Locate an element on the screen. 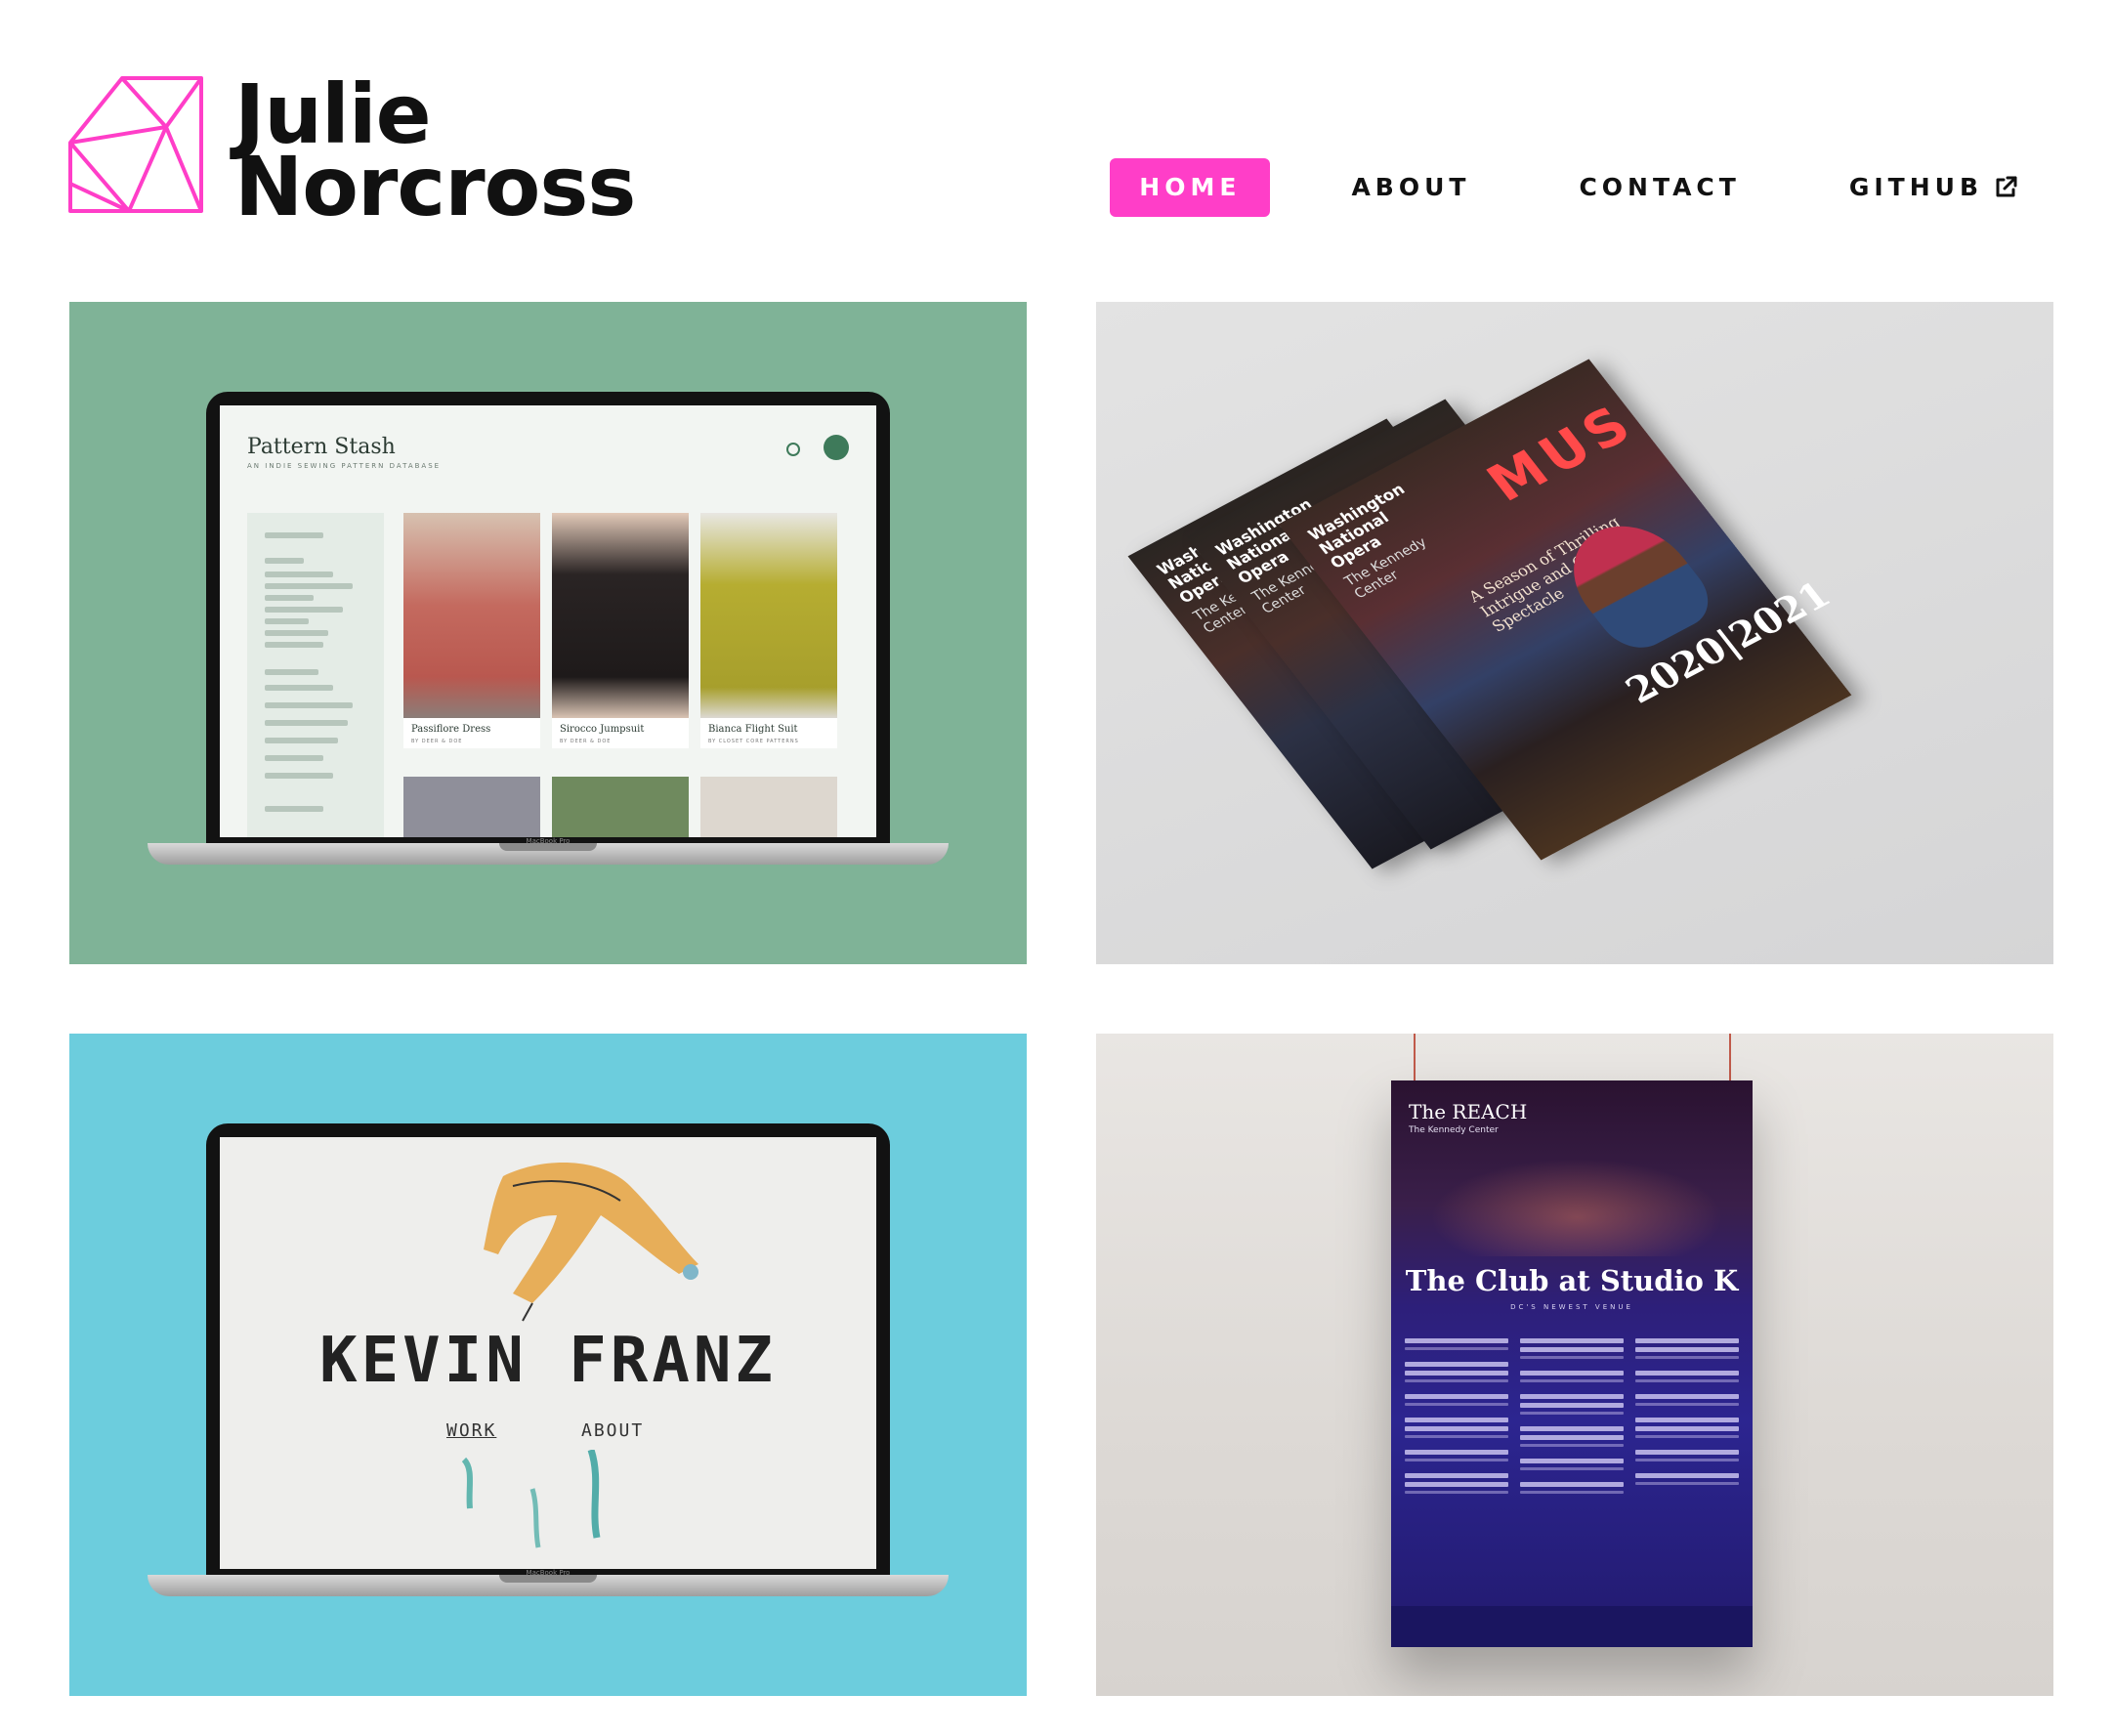 The image size is (2114, 1736). pattern-card-name: Bianca Flight Suit is located at coordinates (753, 729).